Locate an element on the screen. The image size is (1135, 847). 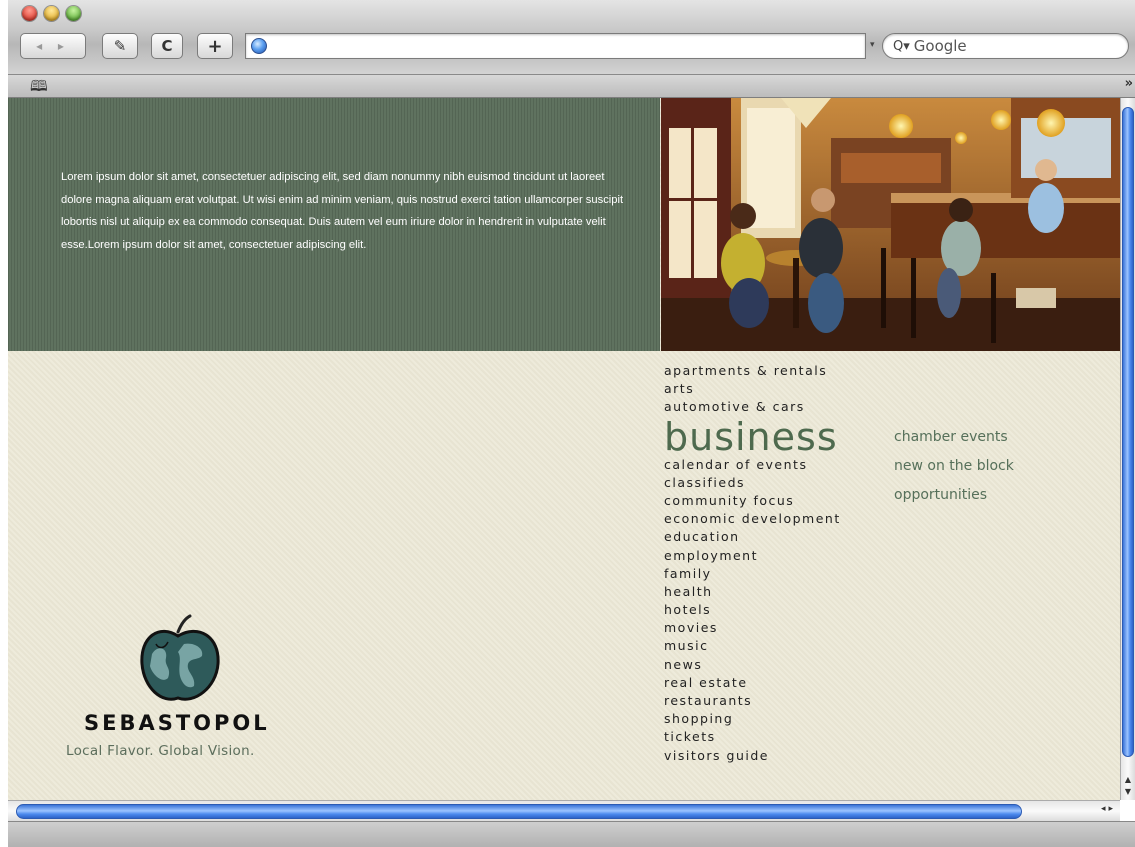
nav-item-automotive-cars: automotive & cars is located at coordinates (779, 407).